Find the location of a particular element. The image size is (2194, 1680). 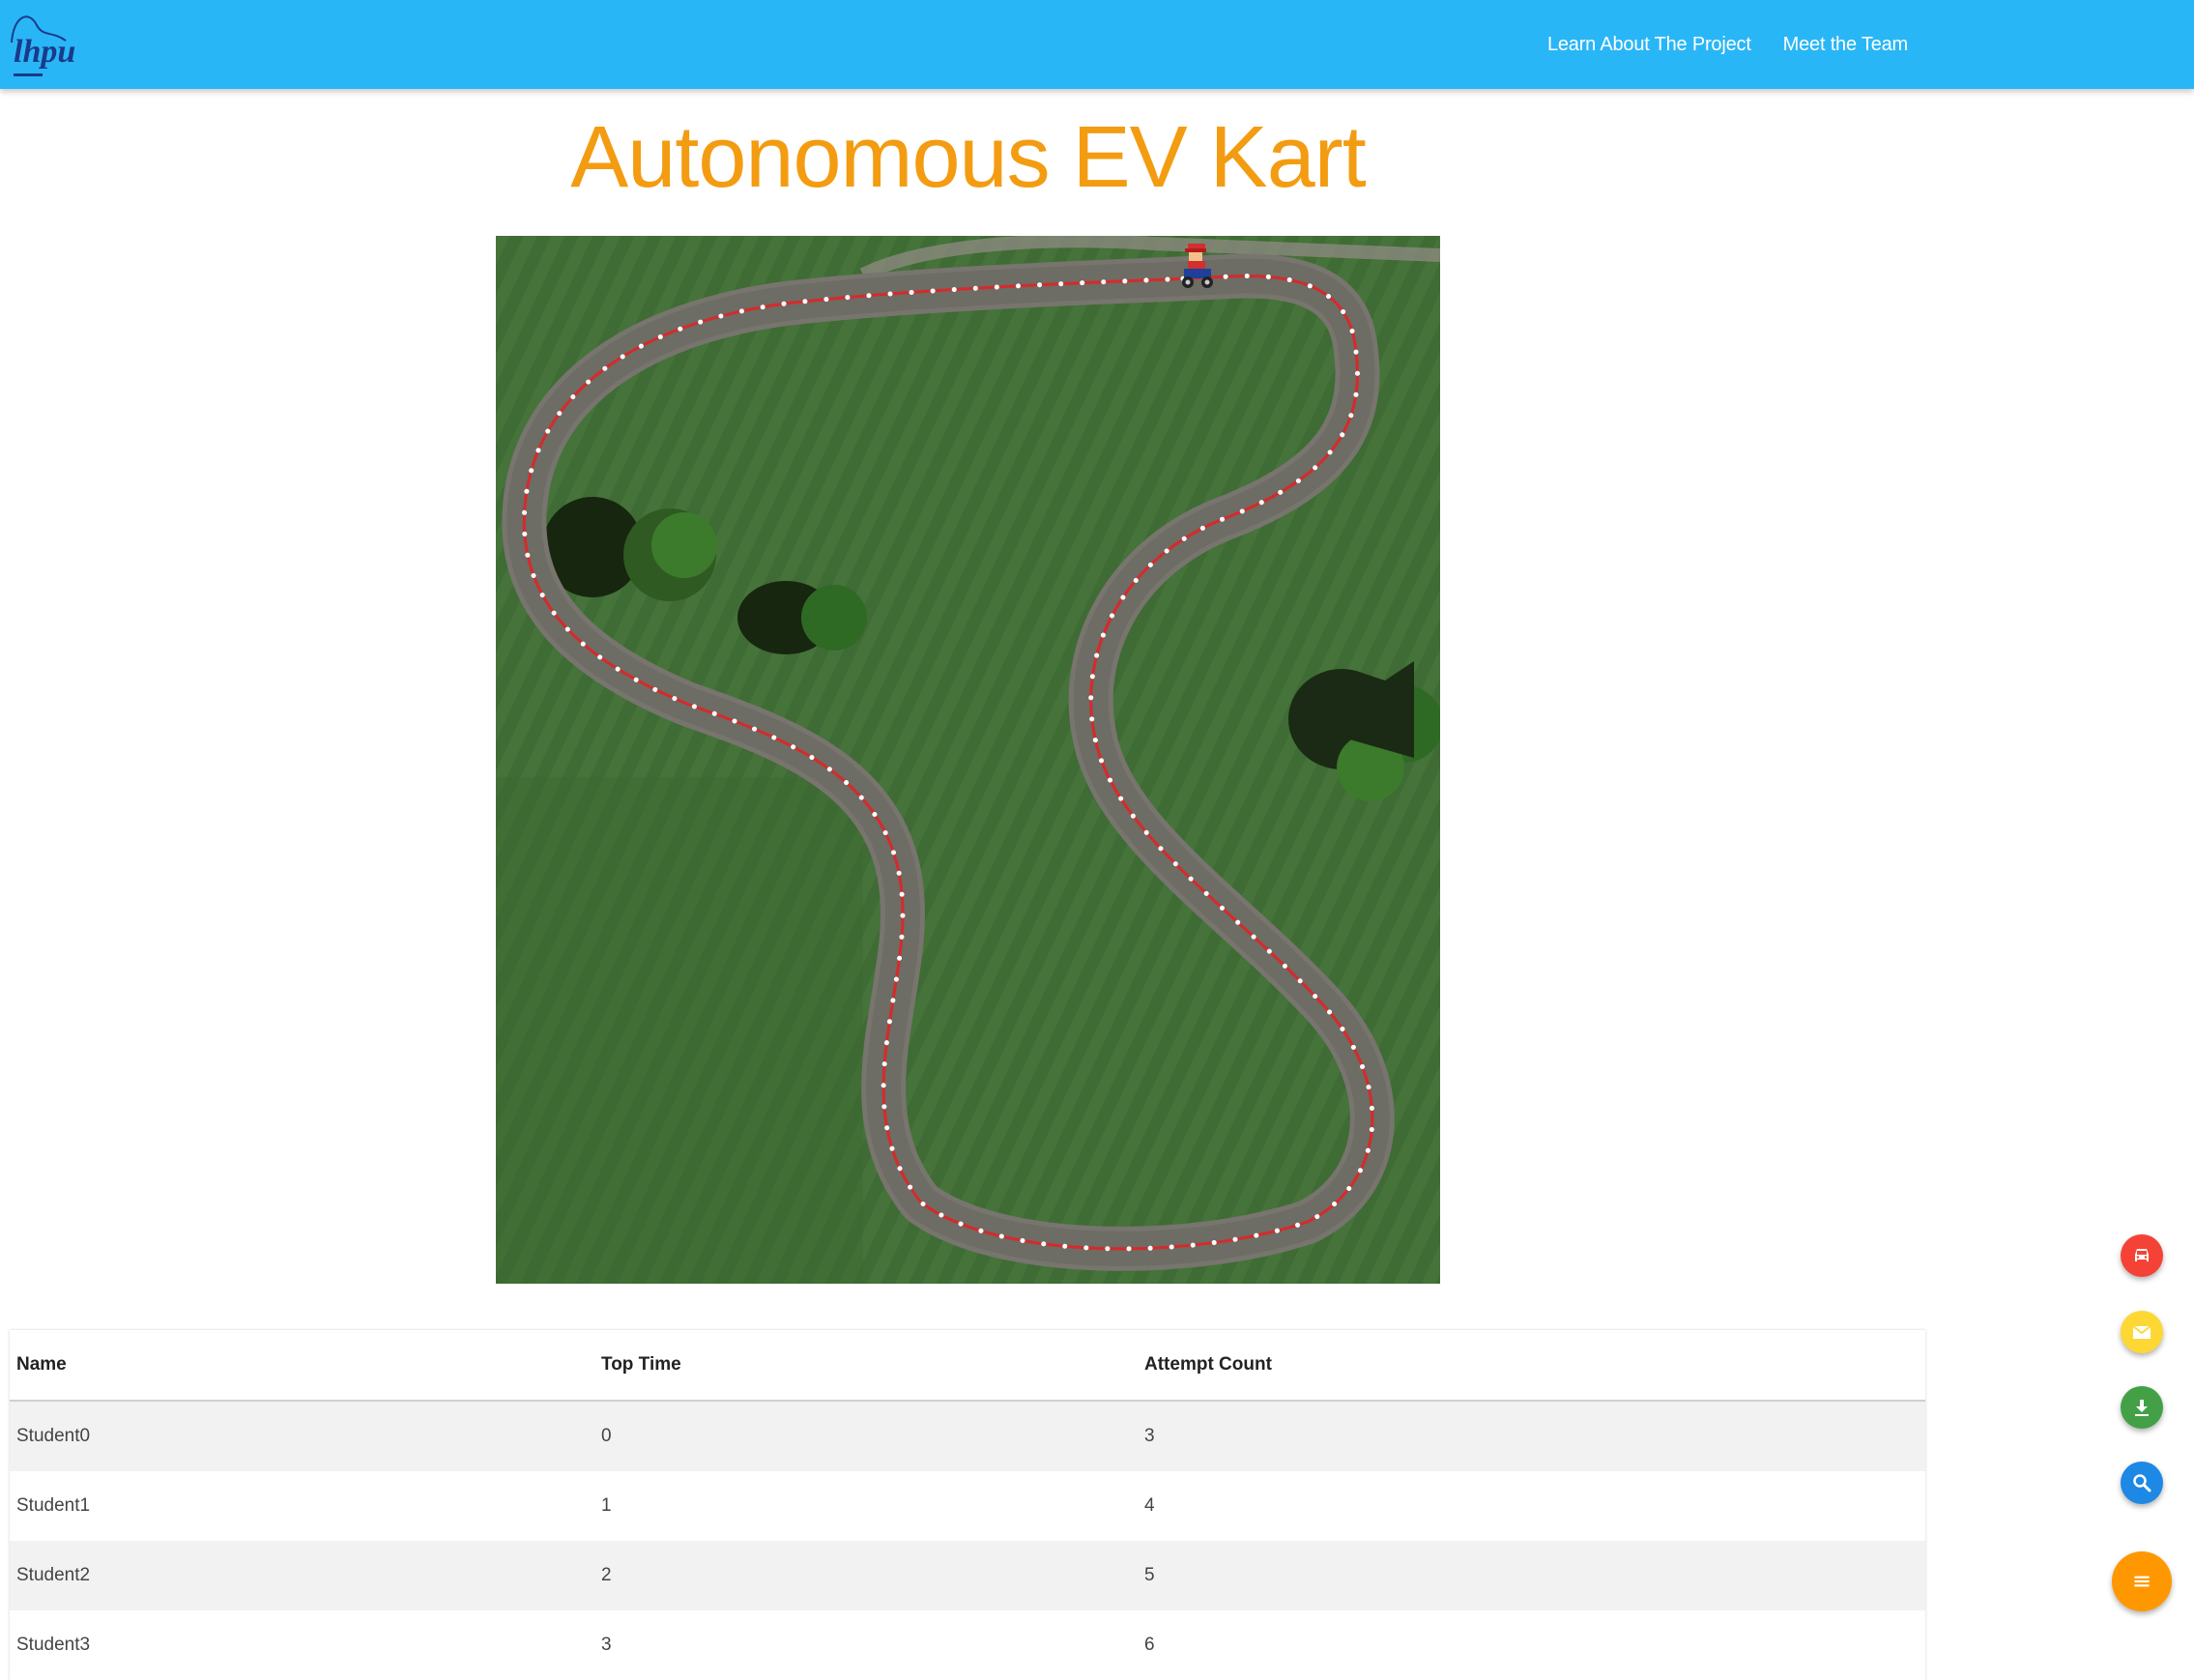

menu-icon is located at coordinates (2142, 1582).